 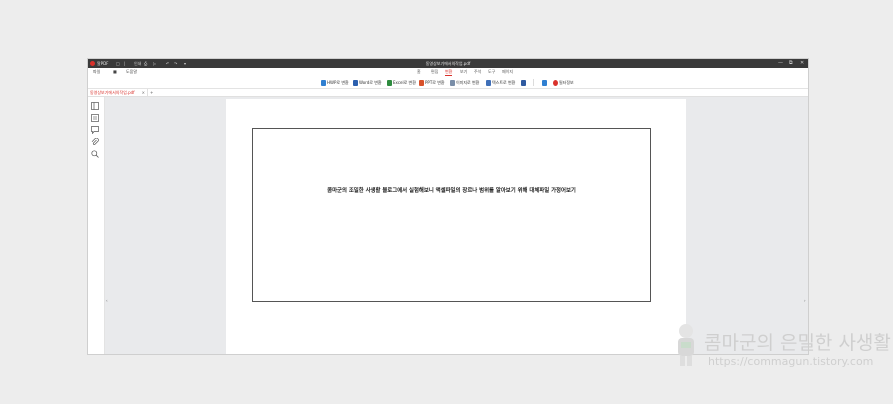 I want to click on doc-info-button, so click(x=545, y=82).